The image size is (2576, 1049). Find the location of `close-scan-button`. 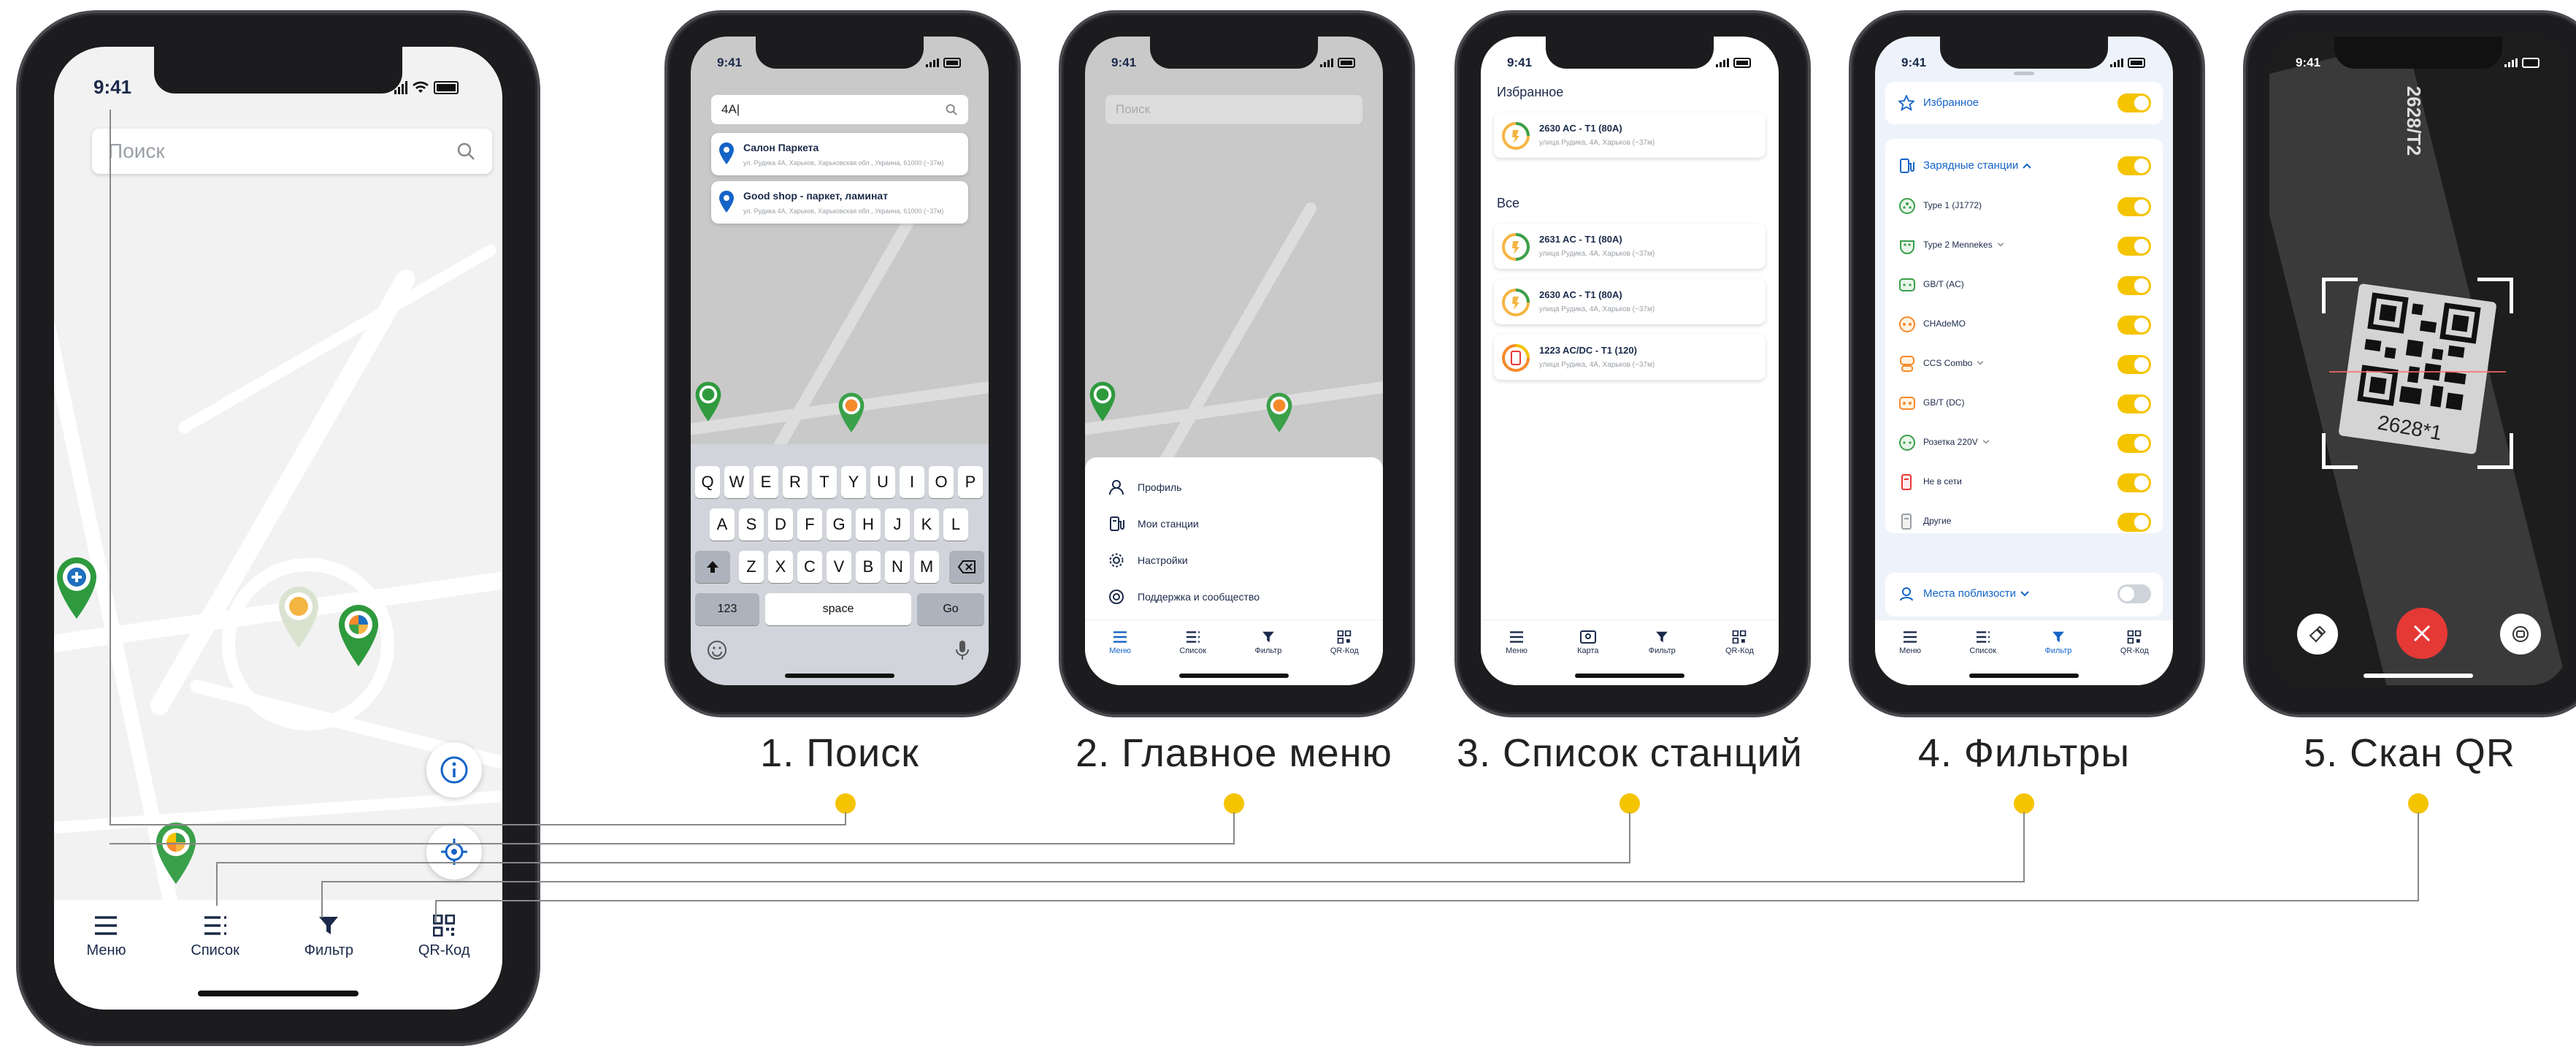

close-scan-button is located at coordinates (2421, 633).